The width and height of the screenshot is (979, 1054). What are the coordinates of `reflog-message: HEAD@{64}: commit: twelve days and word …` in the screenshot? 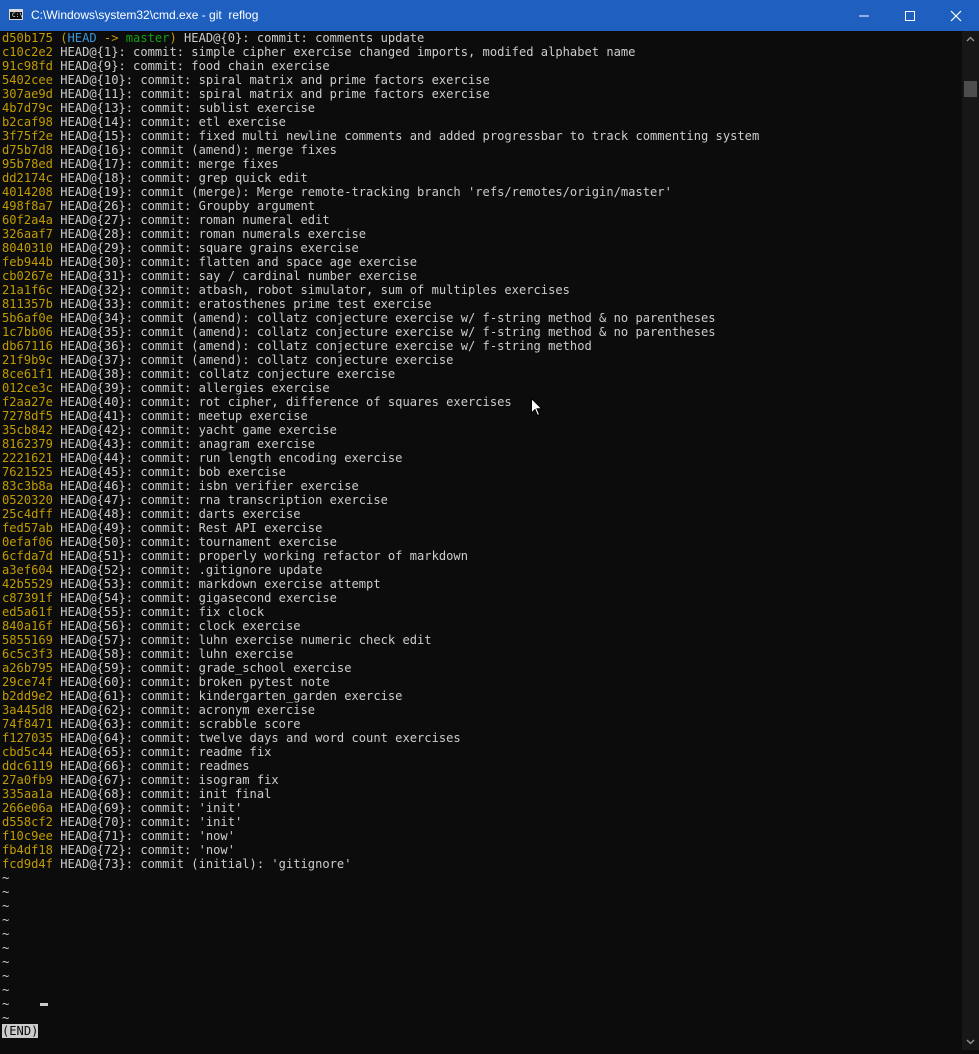 It's located at (256, 738).